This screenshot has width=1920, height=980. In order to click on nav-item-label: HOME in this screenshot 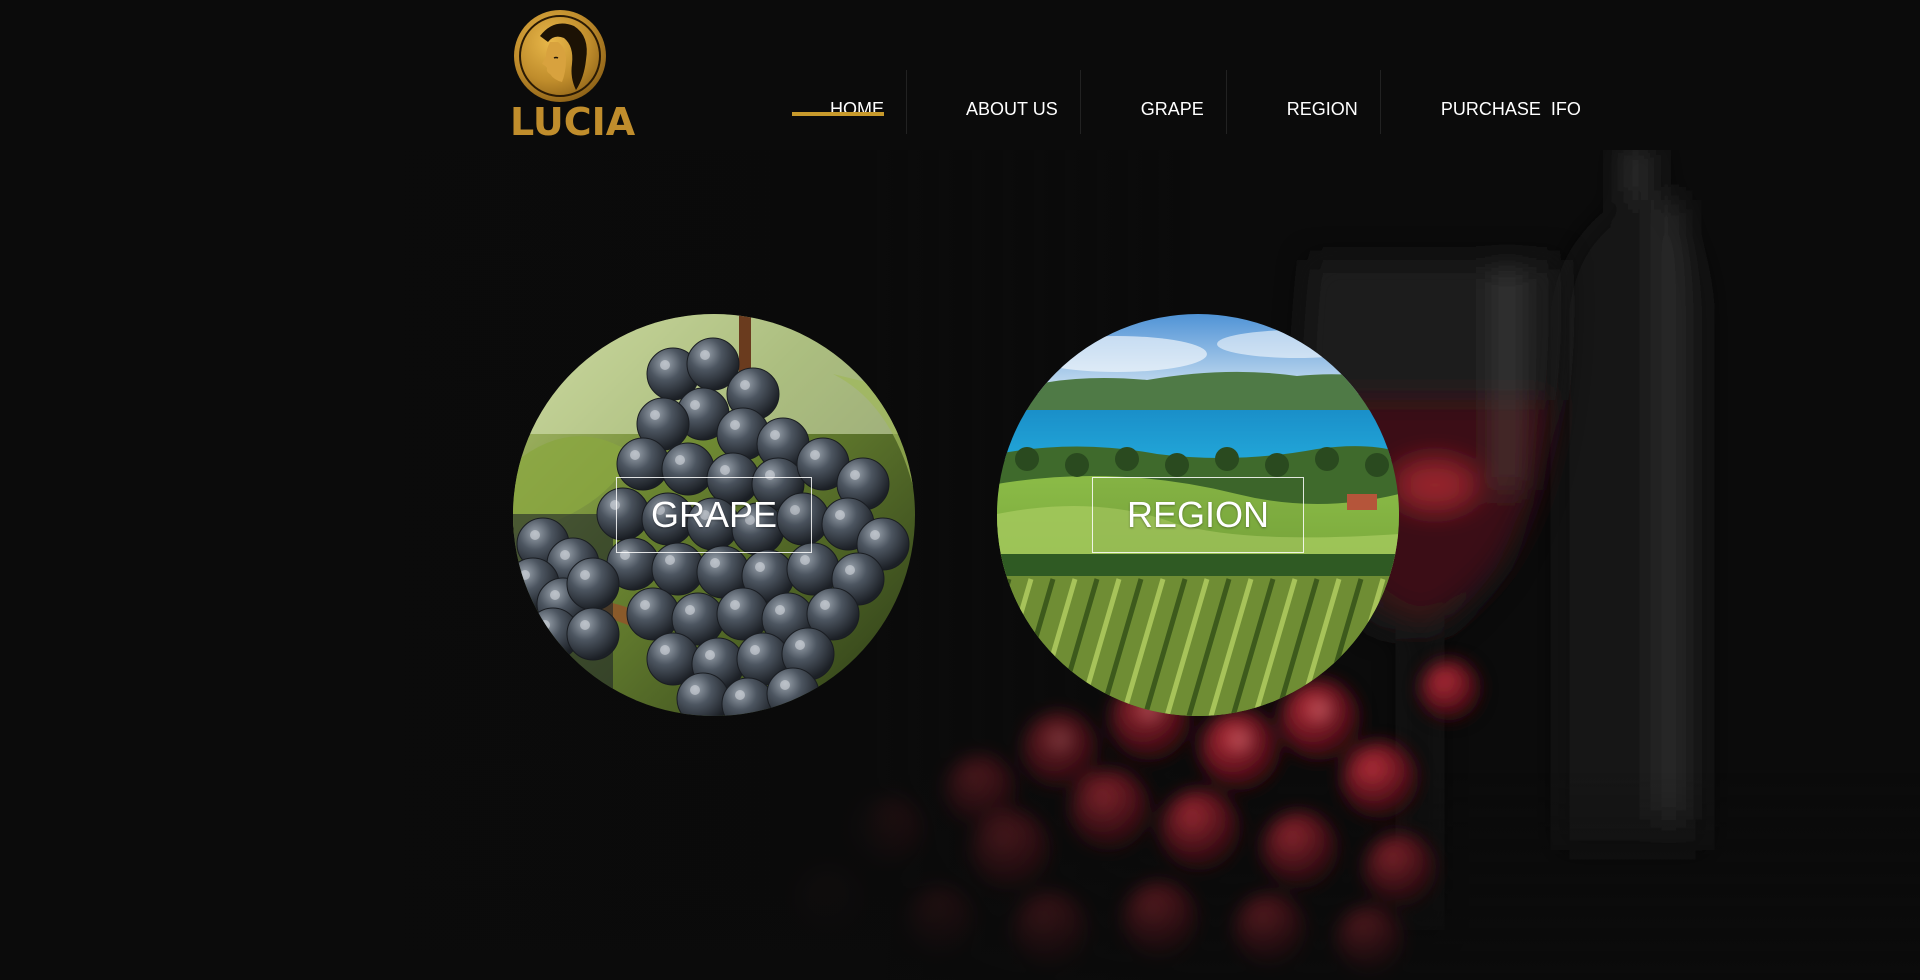, I will do `click(857, 109)`.